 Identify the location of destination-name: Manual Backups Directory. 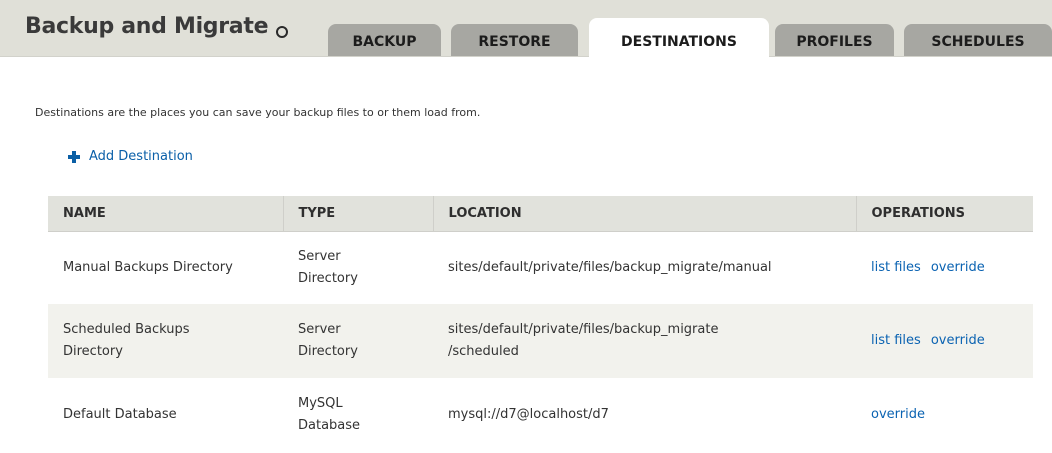
(148, 267).